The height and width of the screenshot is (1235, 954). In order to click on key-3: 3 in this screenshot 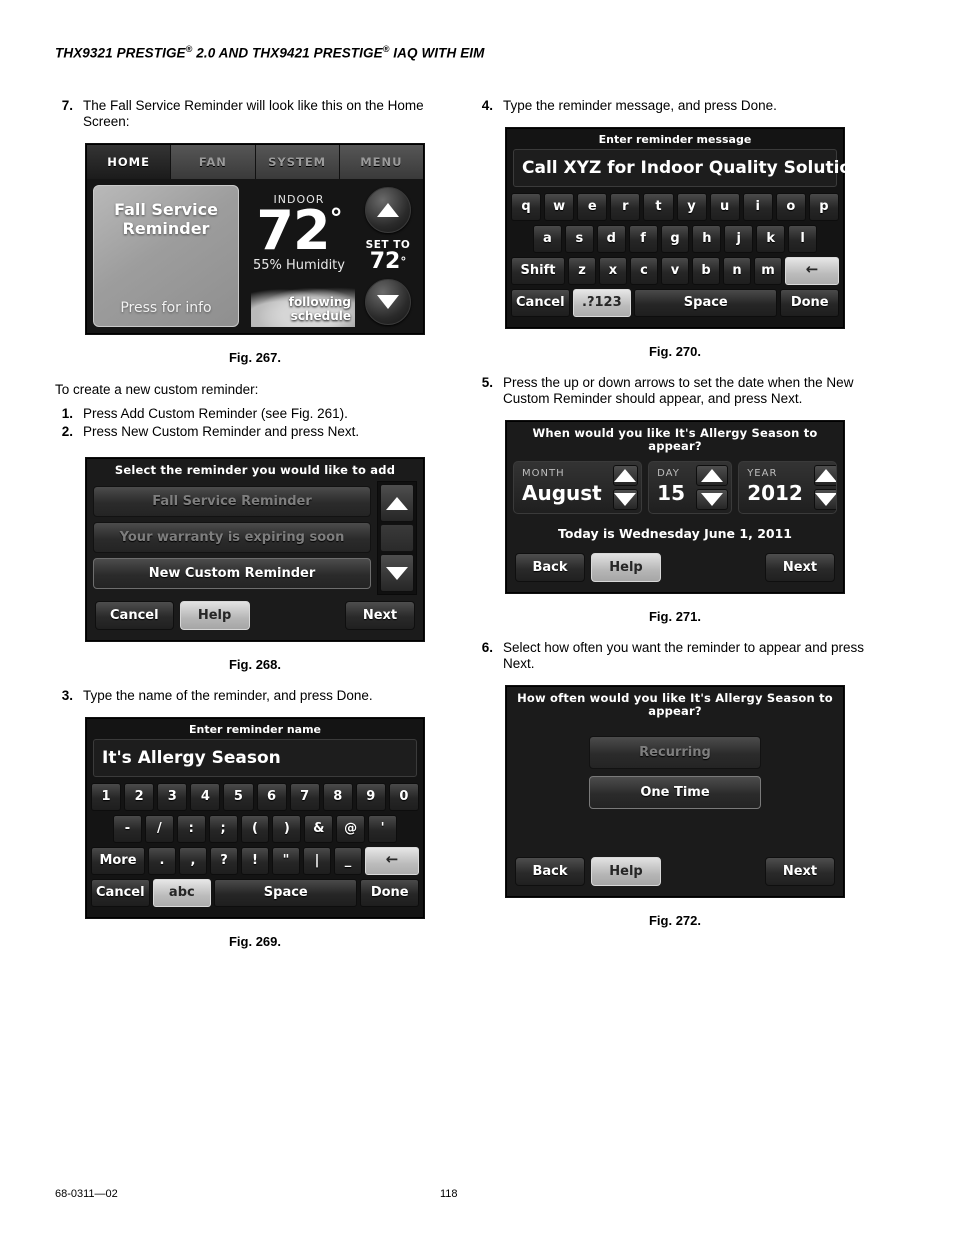, I will do `click(172, 797)`.